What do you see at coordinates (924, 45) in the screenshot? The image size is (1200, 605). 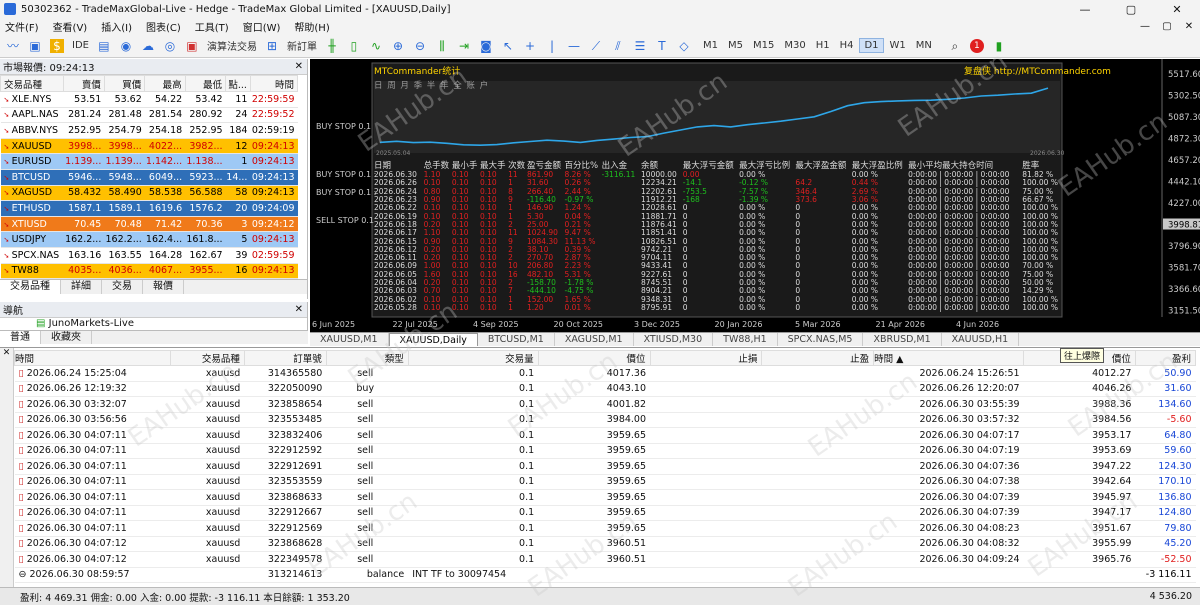 I see `tf-mn: MN` at bounding box center [924, 45].